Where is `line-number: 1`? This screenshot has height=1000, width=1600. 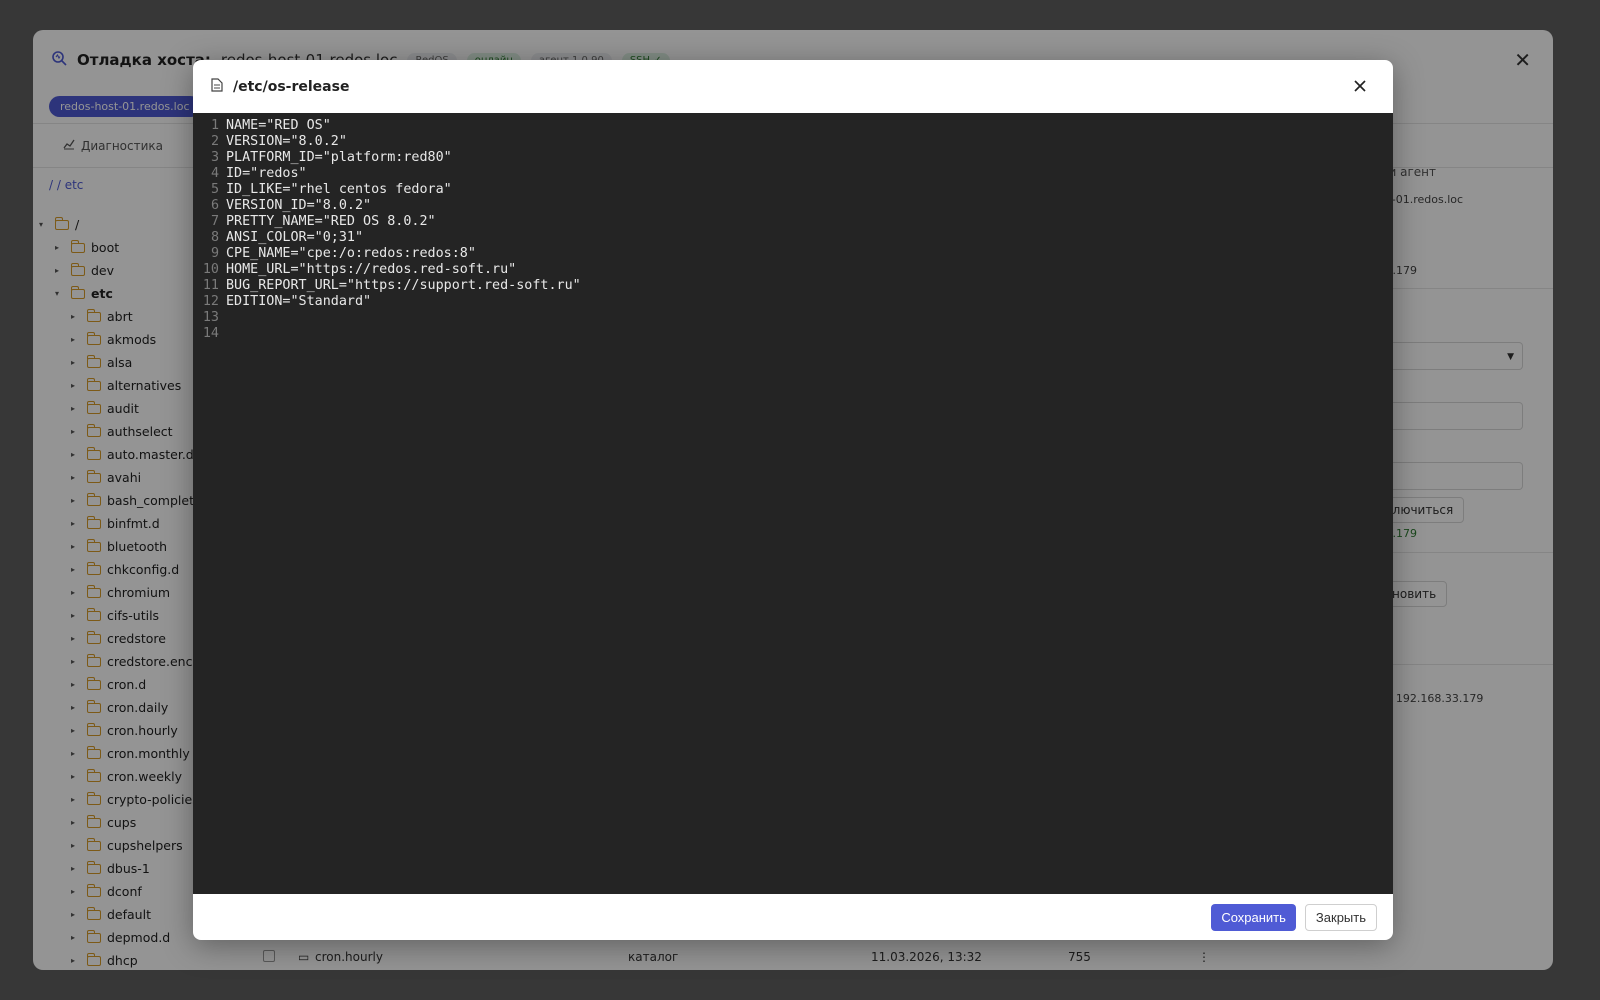
line-number: 1 is located at coordinates (214, 125).